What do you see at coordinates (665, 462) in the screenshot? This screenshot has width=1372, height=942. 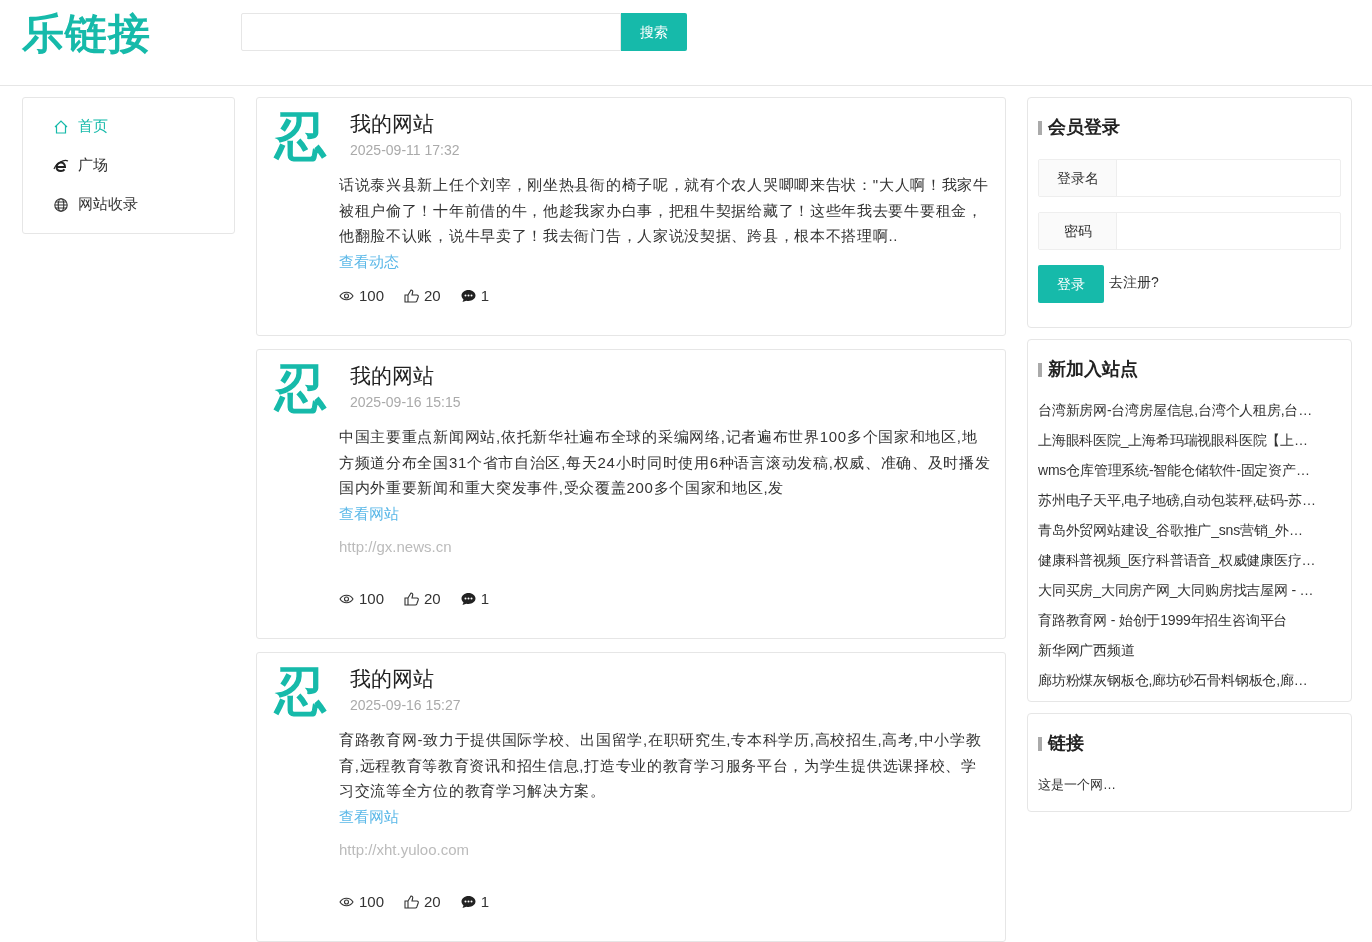 I see `post-body: 中国主要重点新闻网站,依托新华社遍布全球的采编网络,记者遍布世界100多个国家和地区,地方频道分布全国31个省市自治区,每天24小时同时使用6种语言滚动发稿,权威、准确、及时播发国内外重要新闻和重大突发事件,受众覆盖200多个国家和地区,发` at bounding box center [665, 462].